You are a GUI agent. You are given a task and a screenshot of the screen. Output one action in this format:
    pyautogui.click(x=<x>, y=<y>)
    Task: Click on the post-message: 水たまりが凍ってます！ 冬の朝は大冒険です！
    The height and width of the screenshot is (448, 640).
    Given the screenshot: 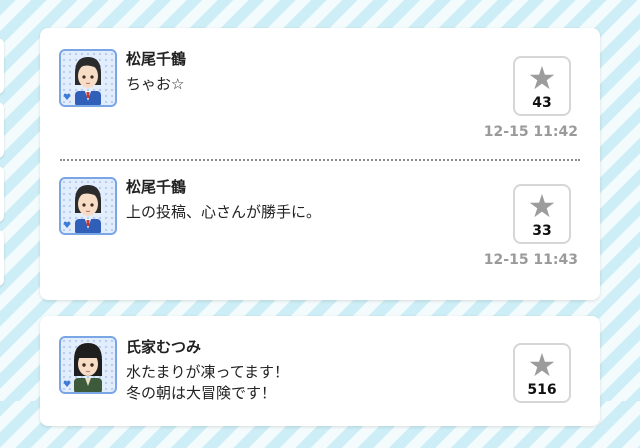 What is the action you would take?
    pyautogui.click(x=208, y=382)
    